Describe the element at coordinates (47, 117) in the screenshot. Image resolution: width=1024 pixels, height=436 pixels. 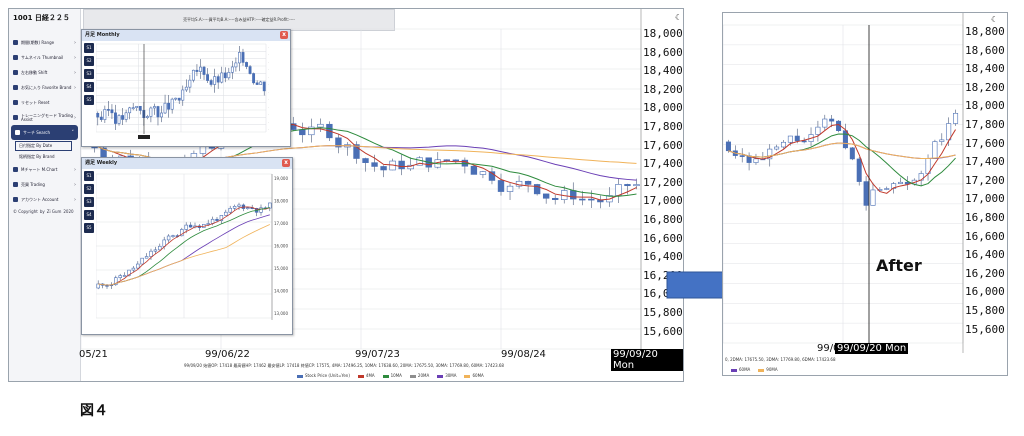
I see `sidebar-item-label: トレーニングモード Trading Assist` at that location.